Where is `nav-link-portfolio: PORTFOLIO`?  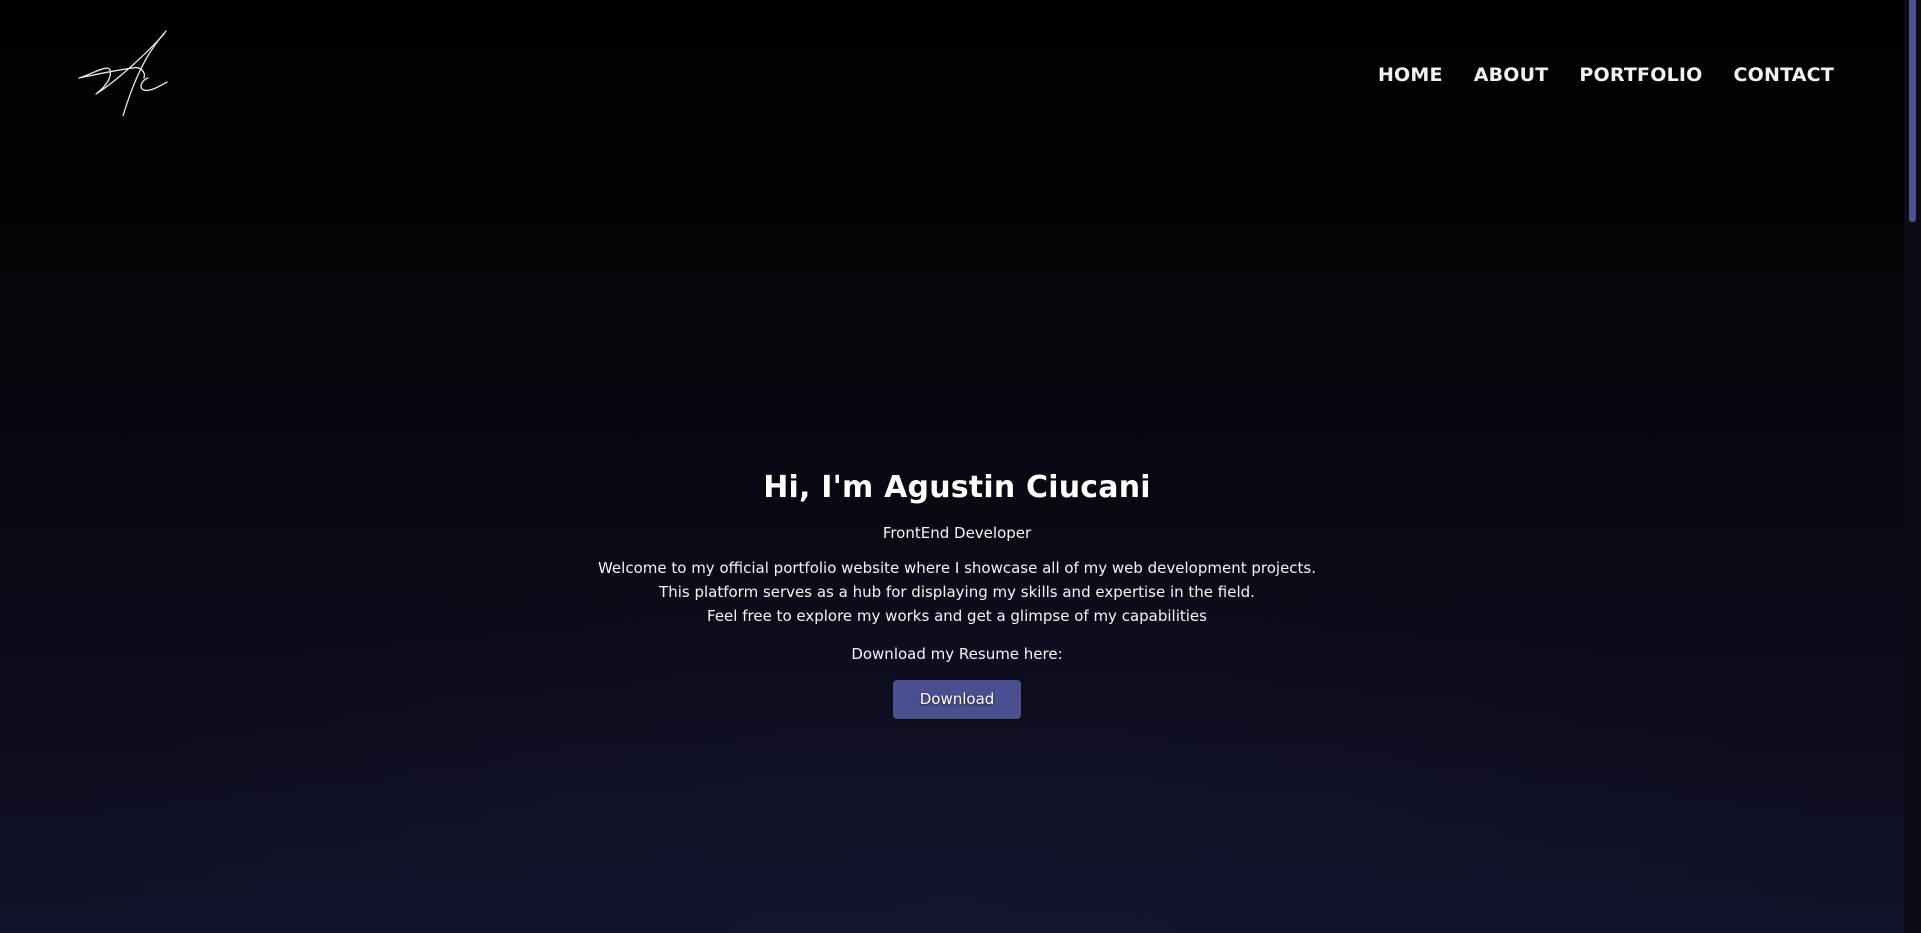
nav-link-portfolio: PORTFOLIO is located at coordinates (1640, 75).